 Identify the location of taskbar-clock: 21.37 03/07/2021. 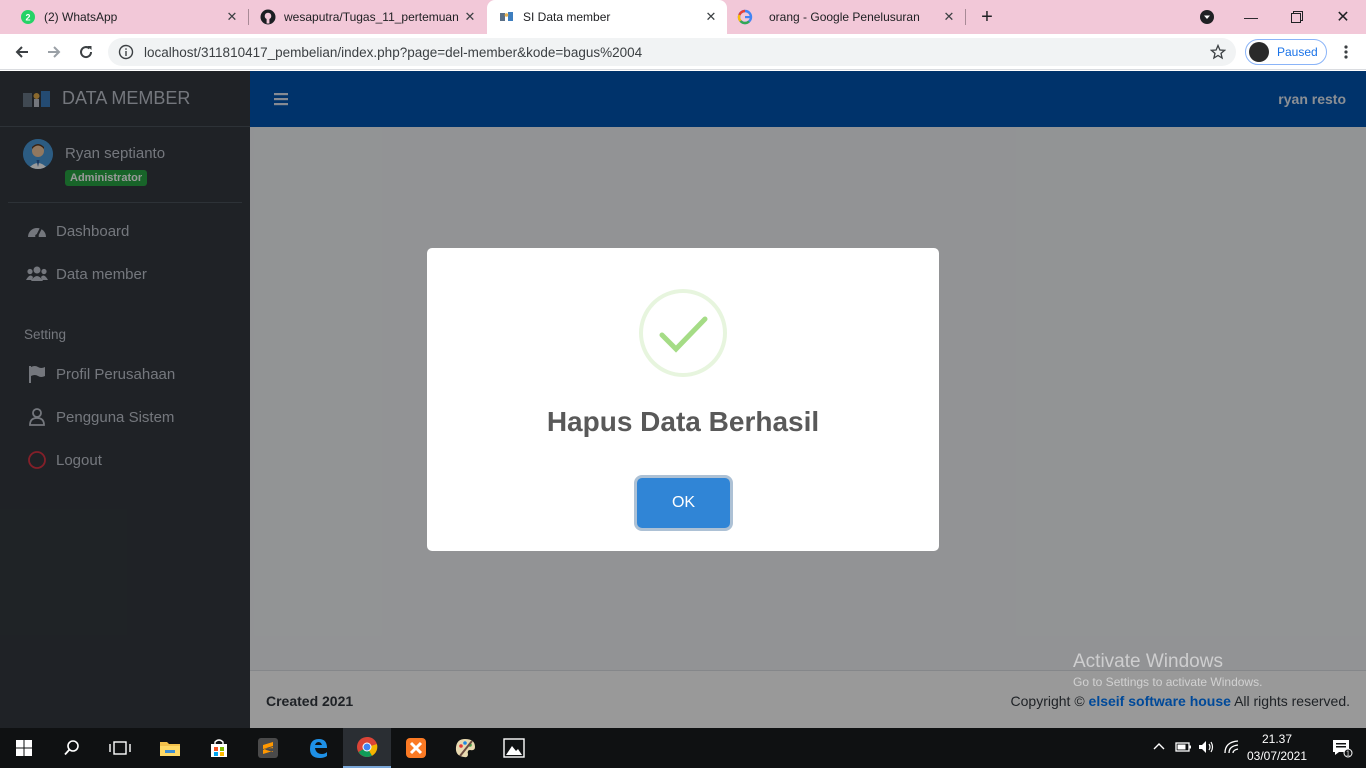
(1277, 748).